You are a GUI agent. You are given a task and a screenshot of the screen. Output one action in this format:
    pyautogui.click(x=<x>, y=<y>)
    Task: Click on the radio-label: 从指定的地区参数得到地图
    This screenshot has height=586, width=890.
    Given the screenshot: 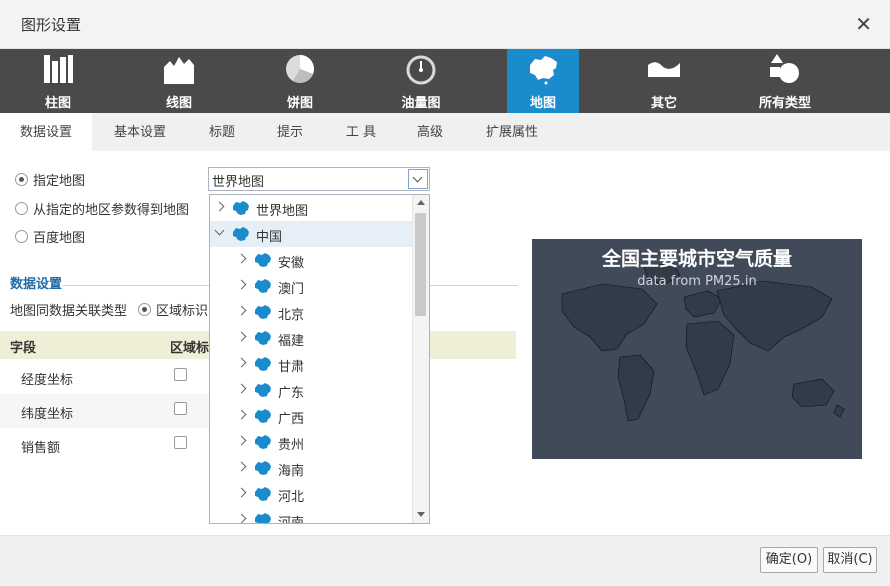 What is the action you would take?
    pyautogui.click(x=111, y=210)
    